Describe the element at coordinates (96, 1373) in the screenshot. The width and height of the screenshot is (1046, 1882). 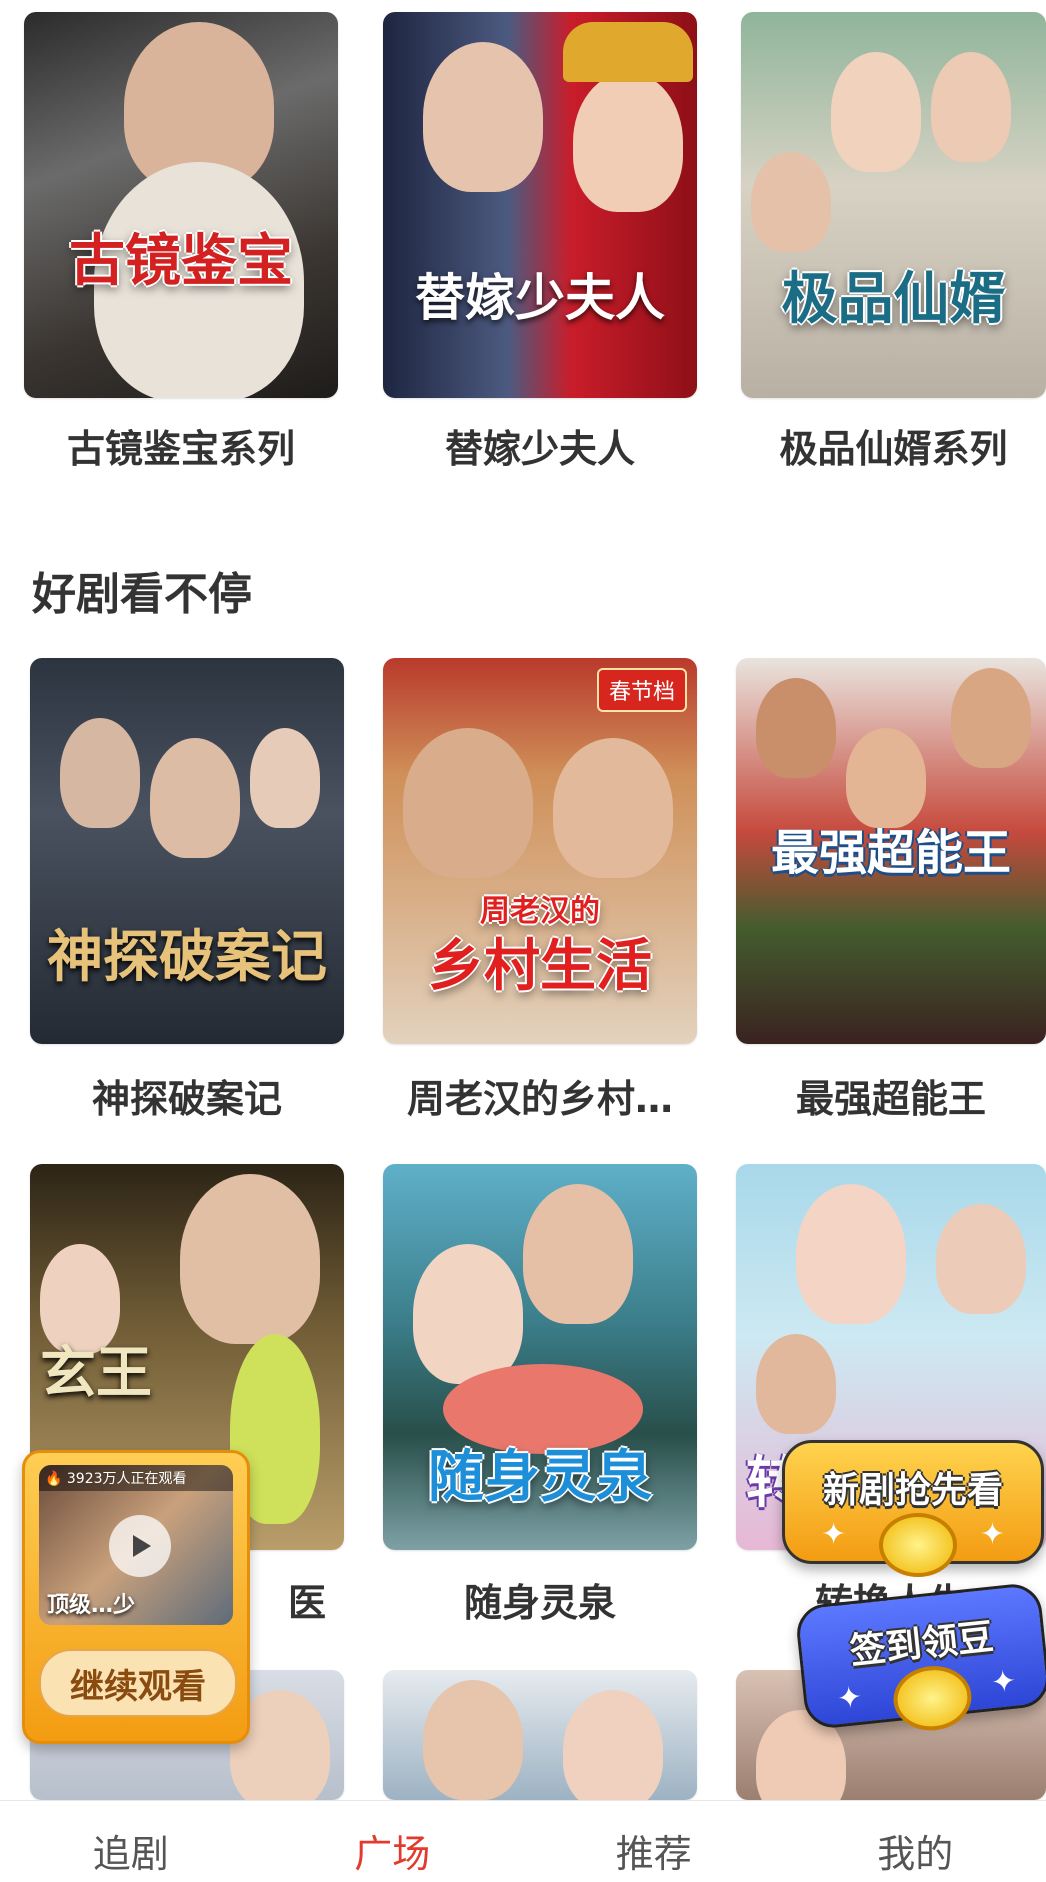
I see `poster-title: 玄王` at that location.